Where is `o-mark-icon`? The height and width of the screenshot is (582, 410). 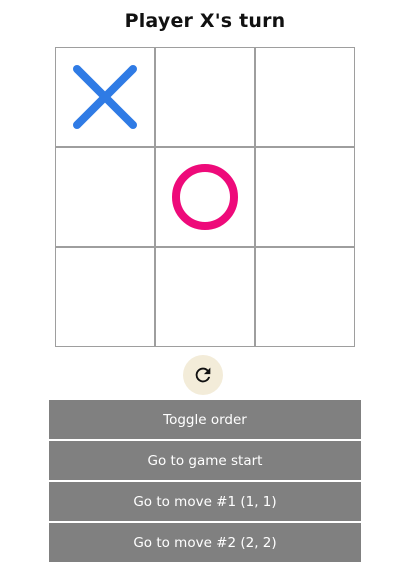
o-mark-icon is located at coordinates (204, 196).